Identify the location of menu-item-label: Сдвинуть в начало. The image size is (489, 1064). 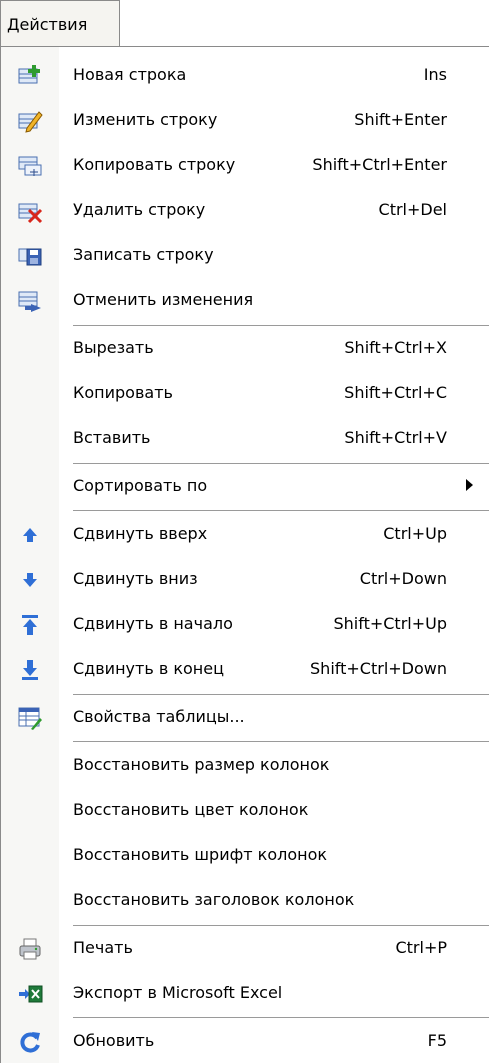
(153, 623).